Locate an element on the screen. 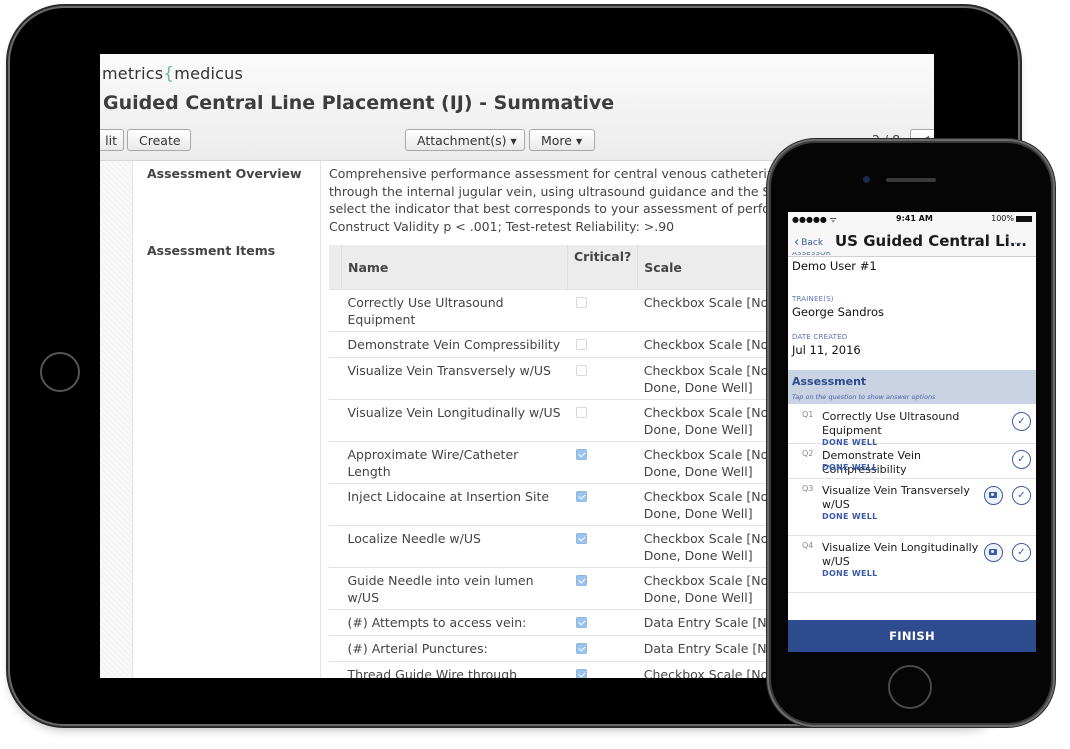 The image size is (1070, 749). assessor-value: Demo User #1 is located at coordinates (834, 266).